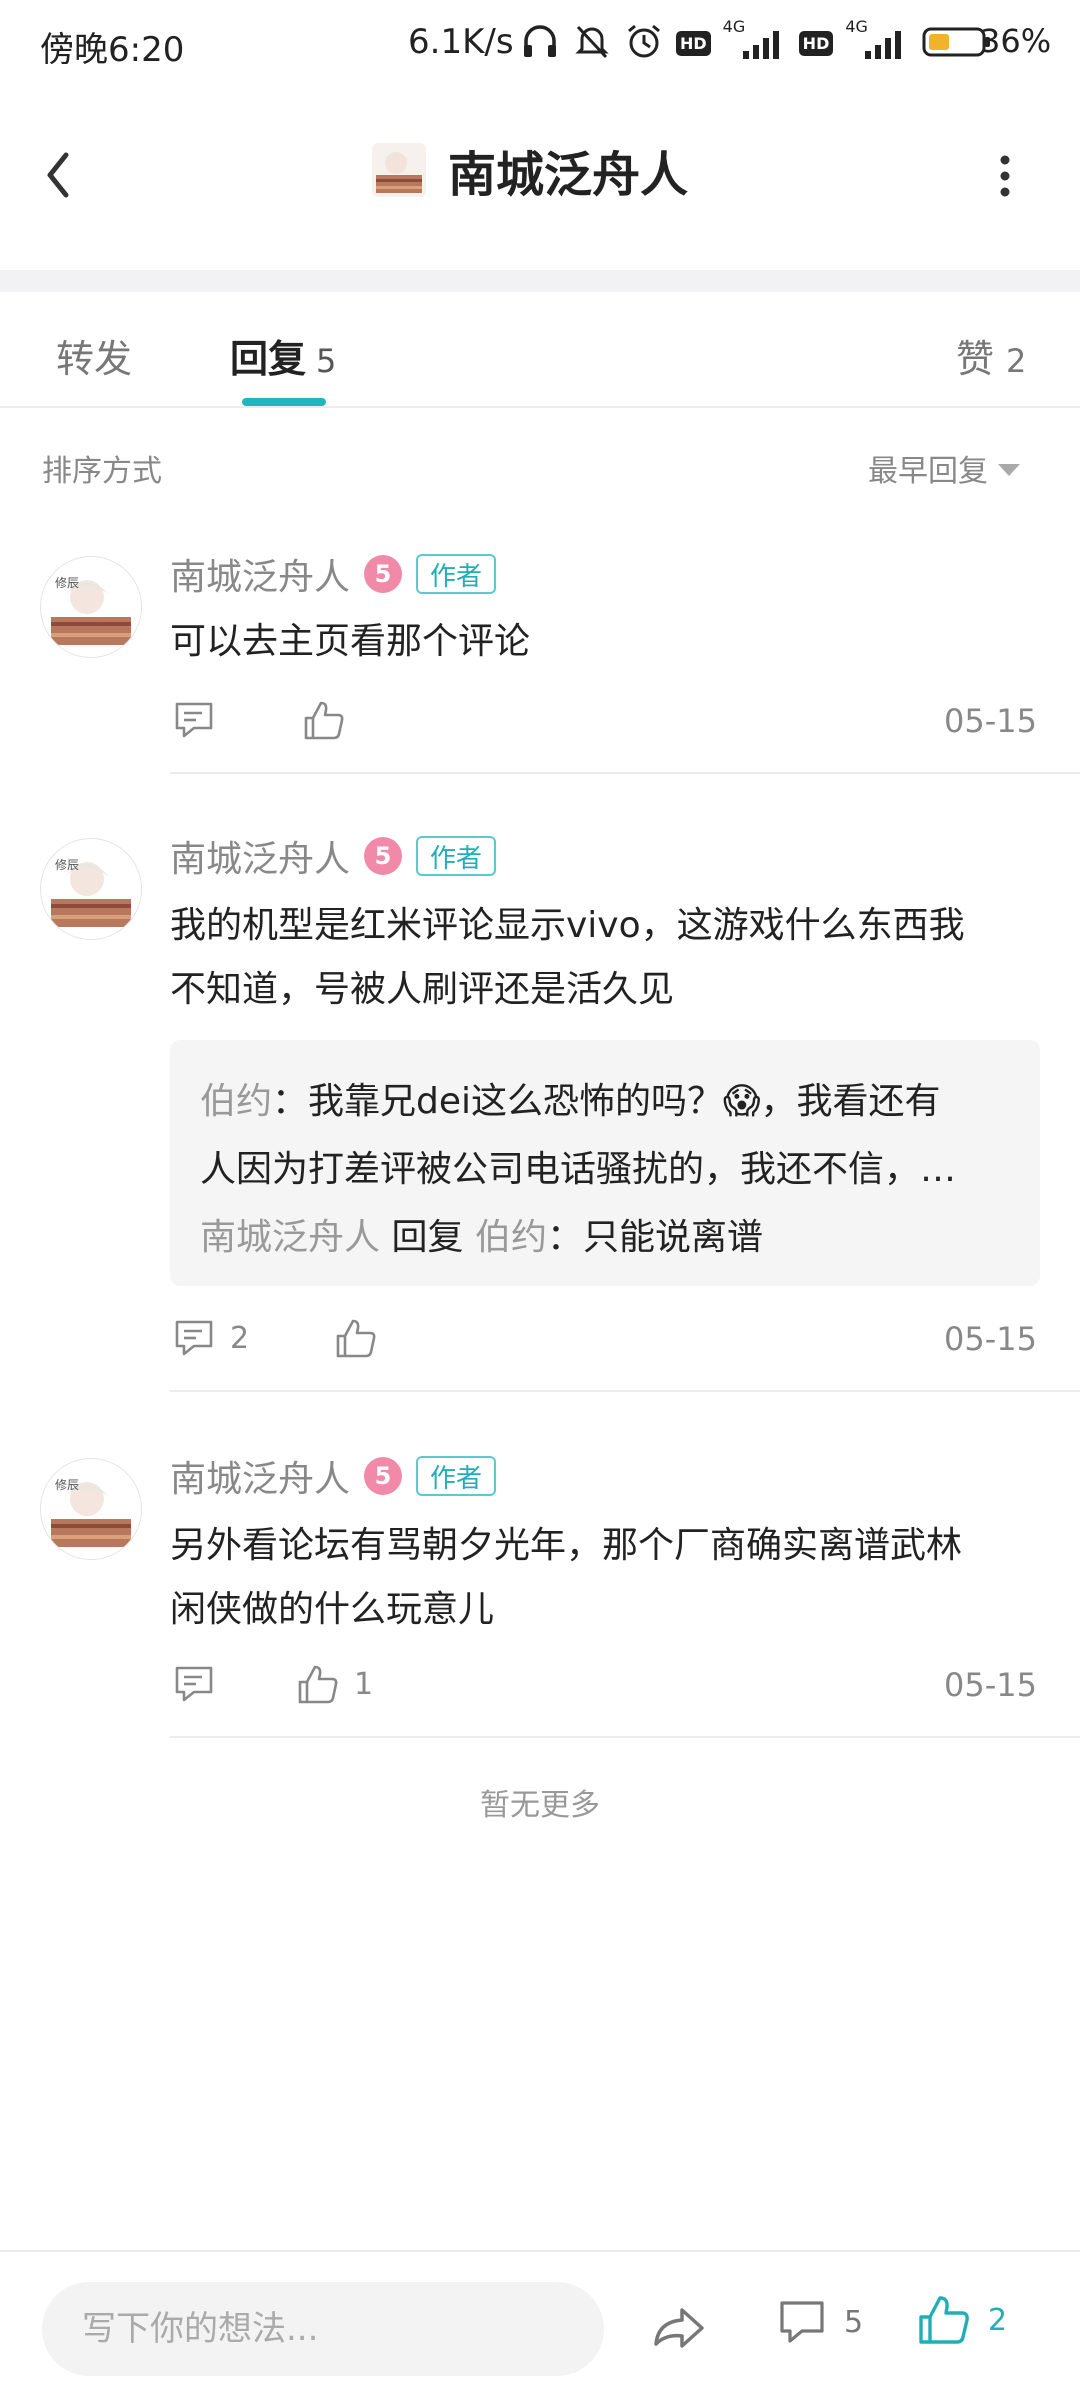  Describe the element at coordinates (240, 1338) in the screenshot. I see `comment-count: 2` at that location.